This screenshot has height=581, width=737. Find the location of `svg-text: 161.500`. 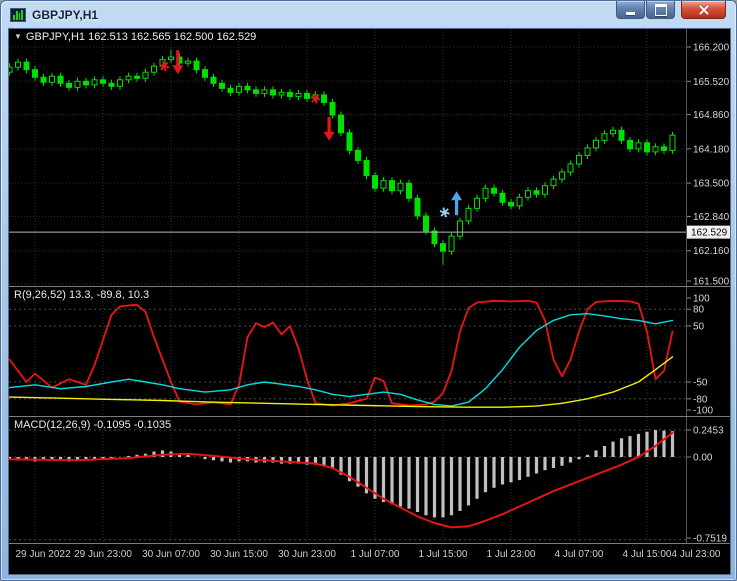

svg-text: 161.500 is located at coordinates (711, 282).